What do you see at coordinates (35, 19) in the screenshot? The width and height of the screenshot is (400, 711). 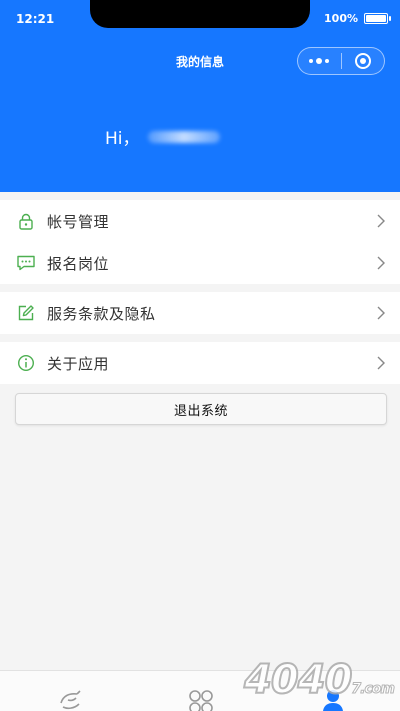 I see `status-time: 12:21` at bounding box center [35, 19].